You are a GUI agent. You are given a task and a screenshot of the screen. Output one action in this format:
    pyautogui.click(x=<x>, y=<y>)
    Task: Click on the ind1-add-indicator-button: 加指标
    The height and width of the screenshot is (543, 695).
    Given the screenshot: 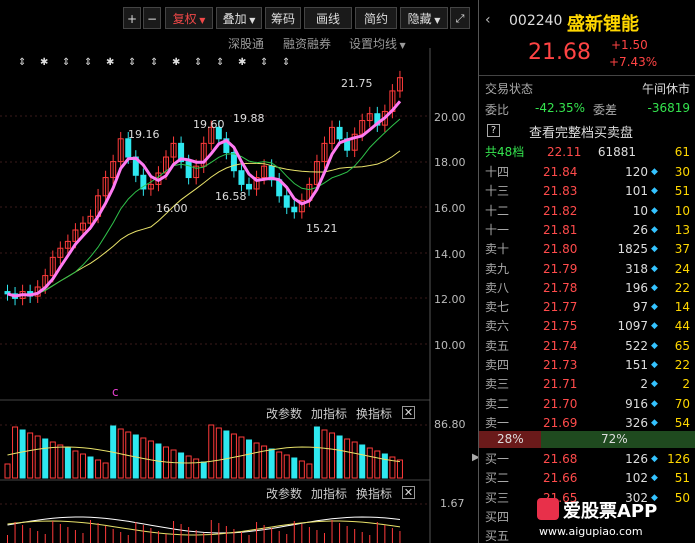 What is the action you would take?
    pyautogui.click(x=329, y=413)
    